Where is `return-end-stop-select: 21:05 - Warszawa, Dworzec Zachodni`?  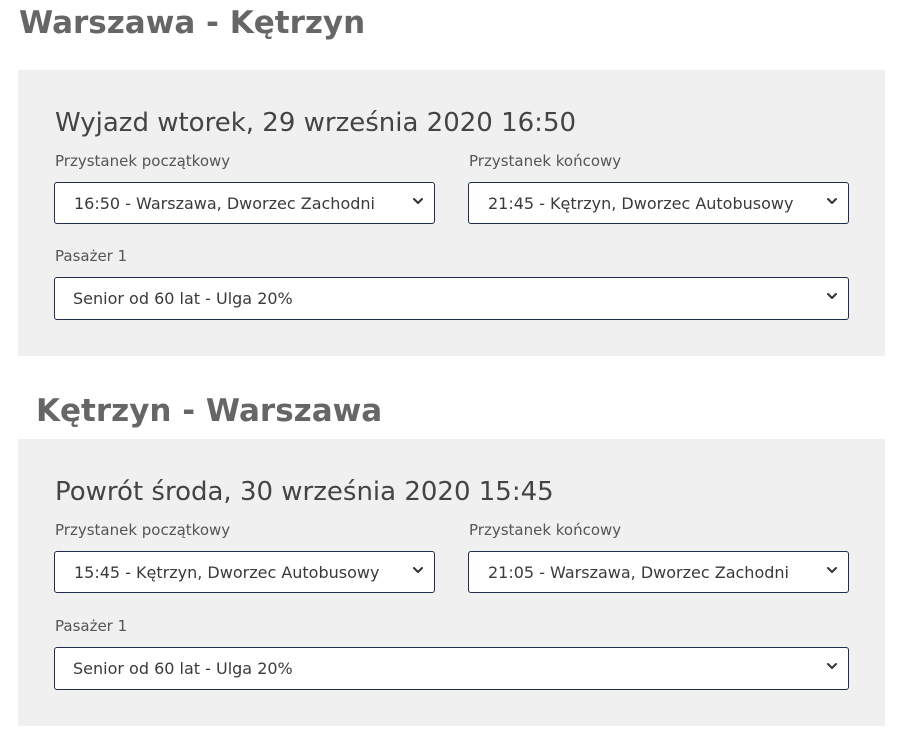
return-end-stop-select: 21:05 - Warszawa, Dworzec Zachodni is located at coordinates (658, 572).